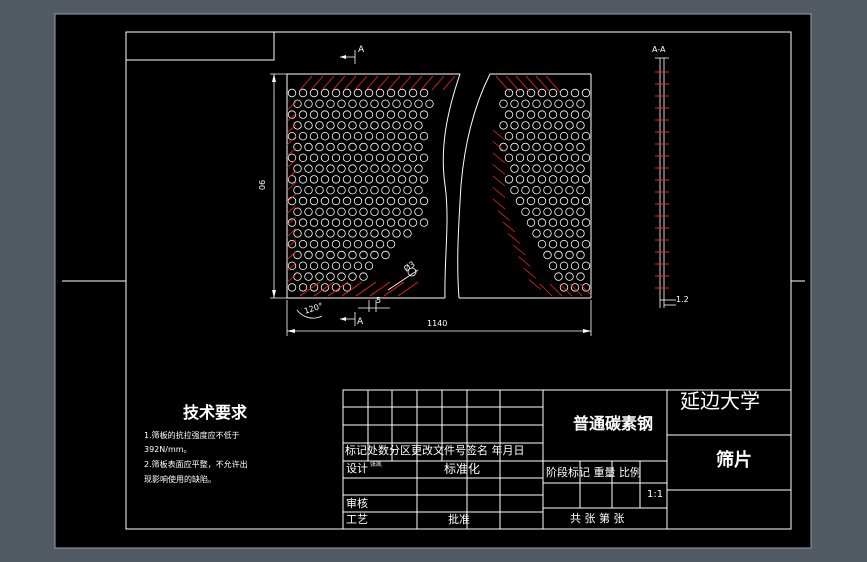  What do you see at coordinates (262, 185) in the screenshot?
I see `dim-height-label: 90` at bounding box center [262, 185].